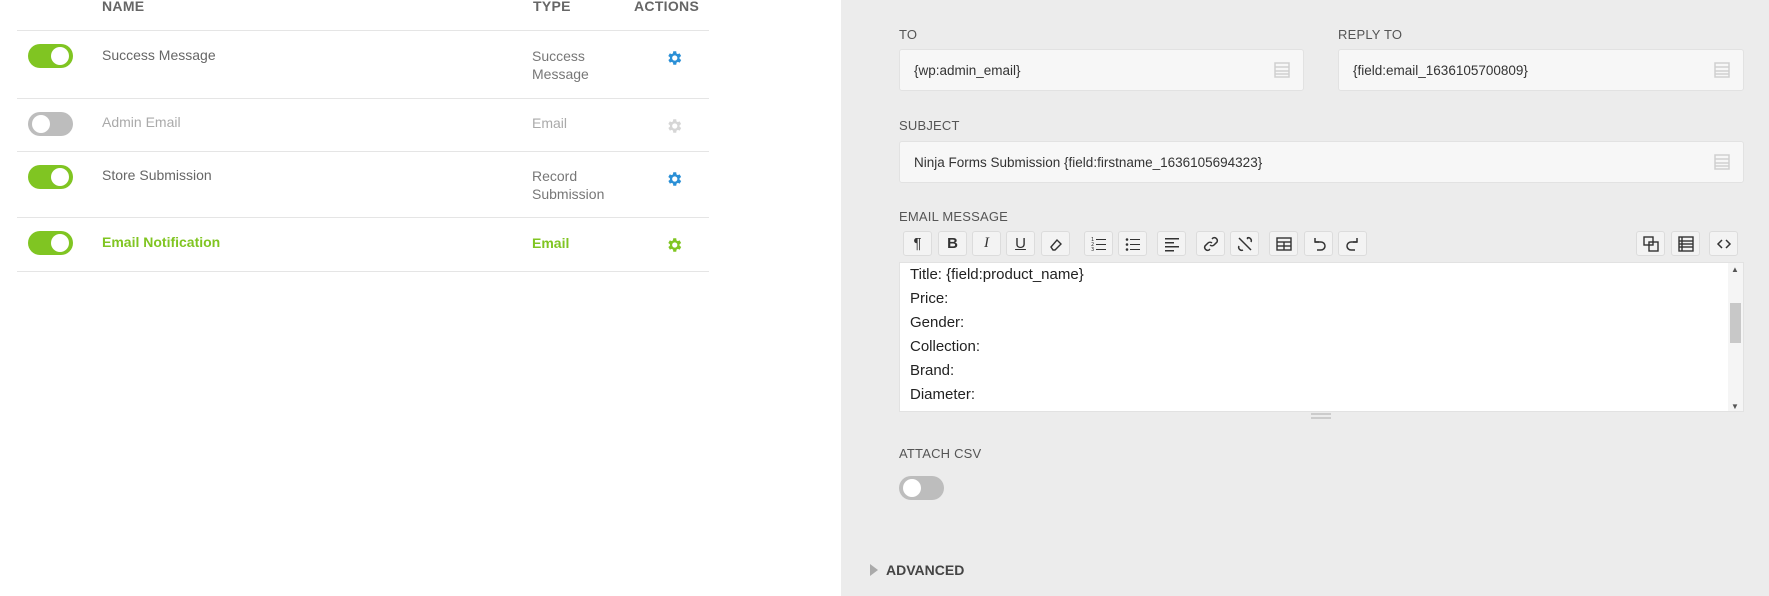  I want to click on reply-to-value: {field:email_1636105700809}, so click(1440, 70).